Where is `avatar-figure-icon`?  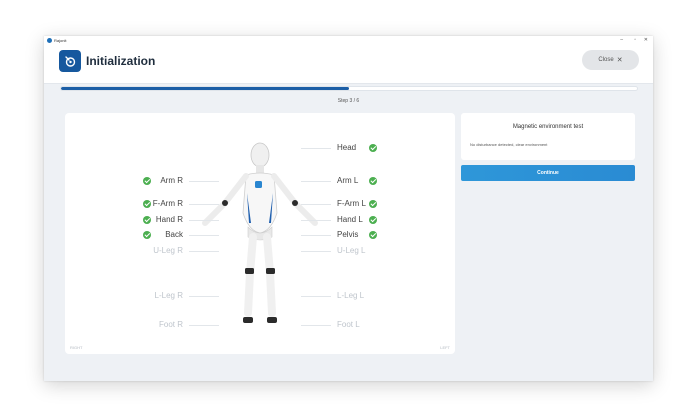
avatar-figure-icon is located at coordinates (260, 232).